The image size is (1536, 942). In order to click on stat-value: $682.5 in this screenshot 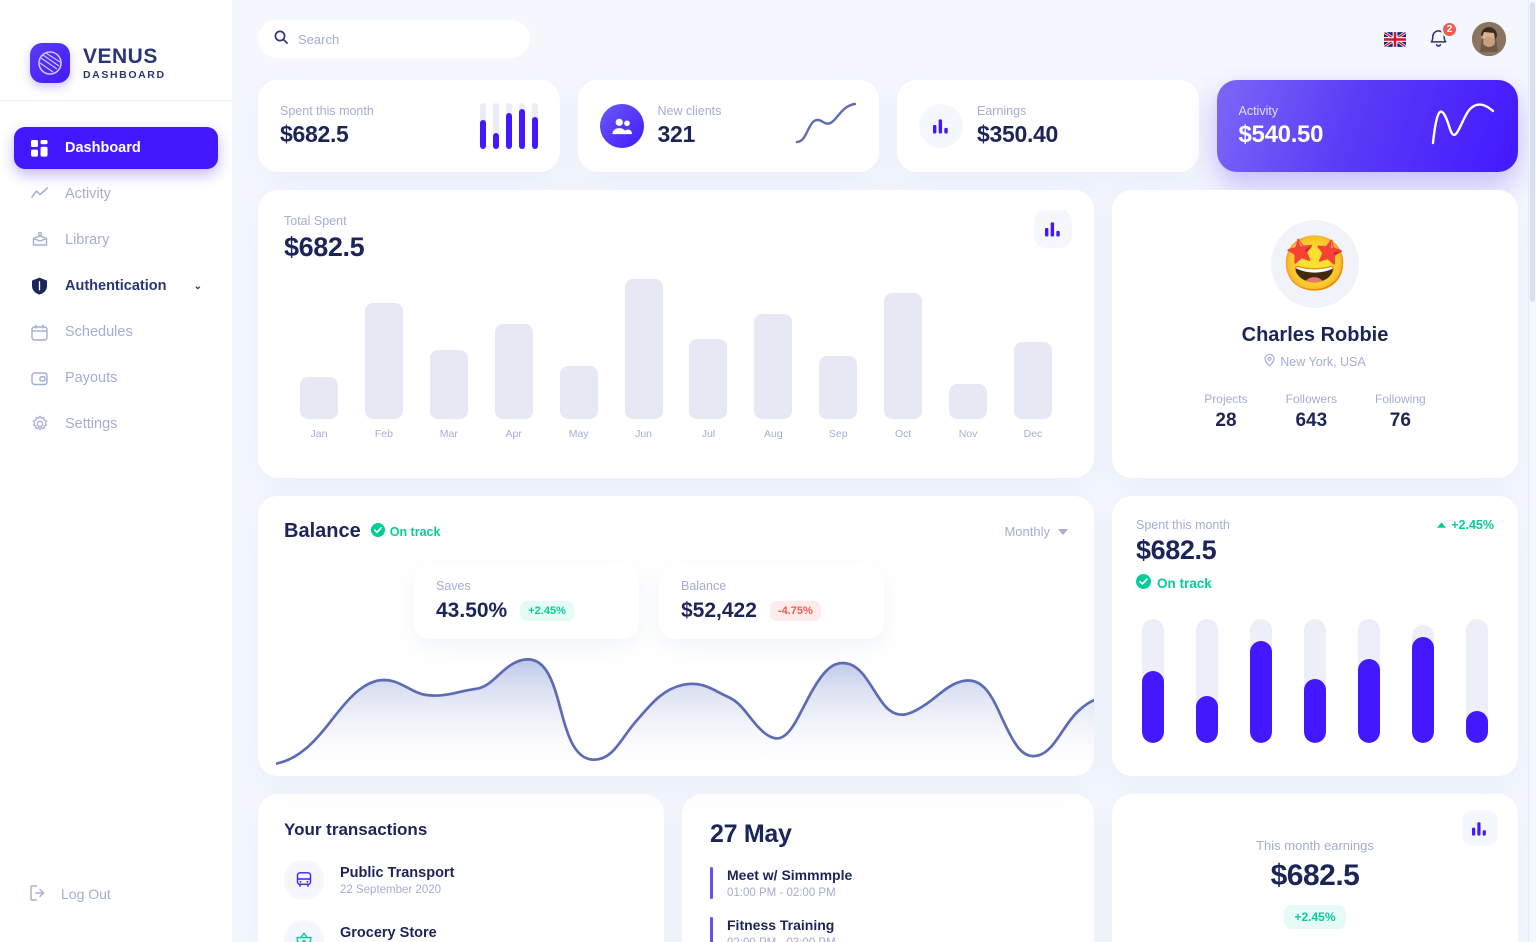, I will do `click(314, 134)`.